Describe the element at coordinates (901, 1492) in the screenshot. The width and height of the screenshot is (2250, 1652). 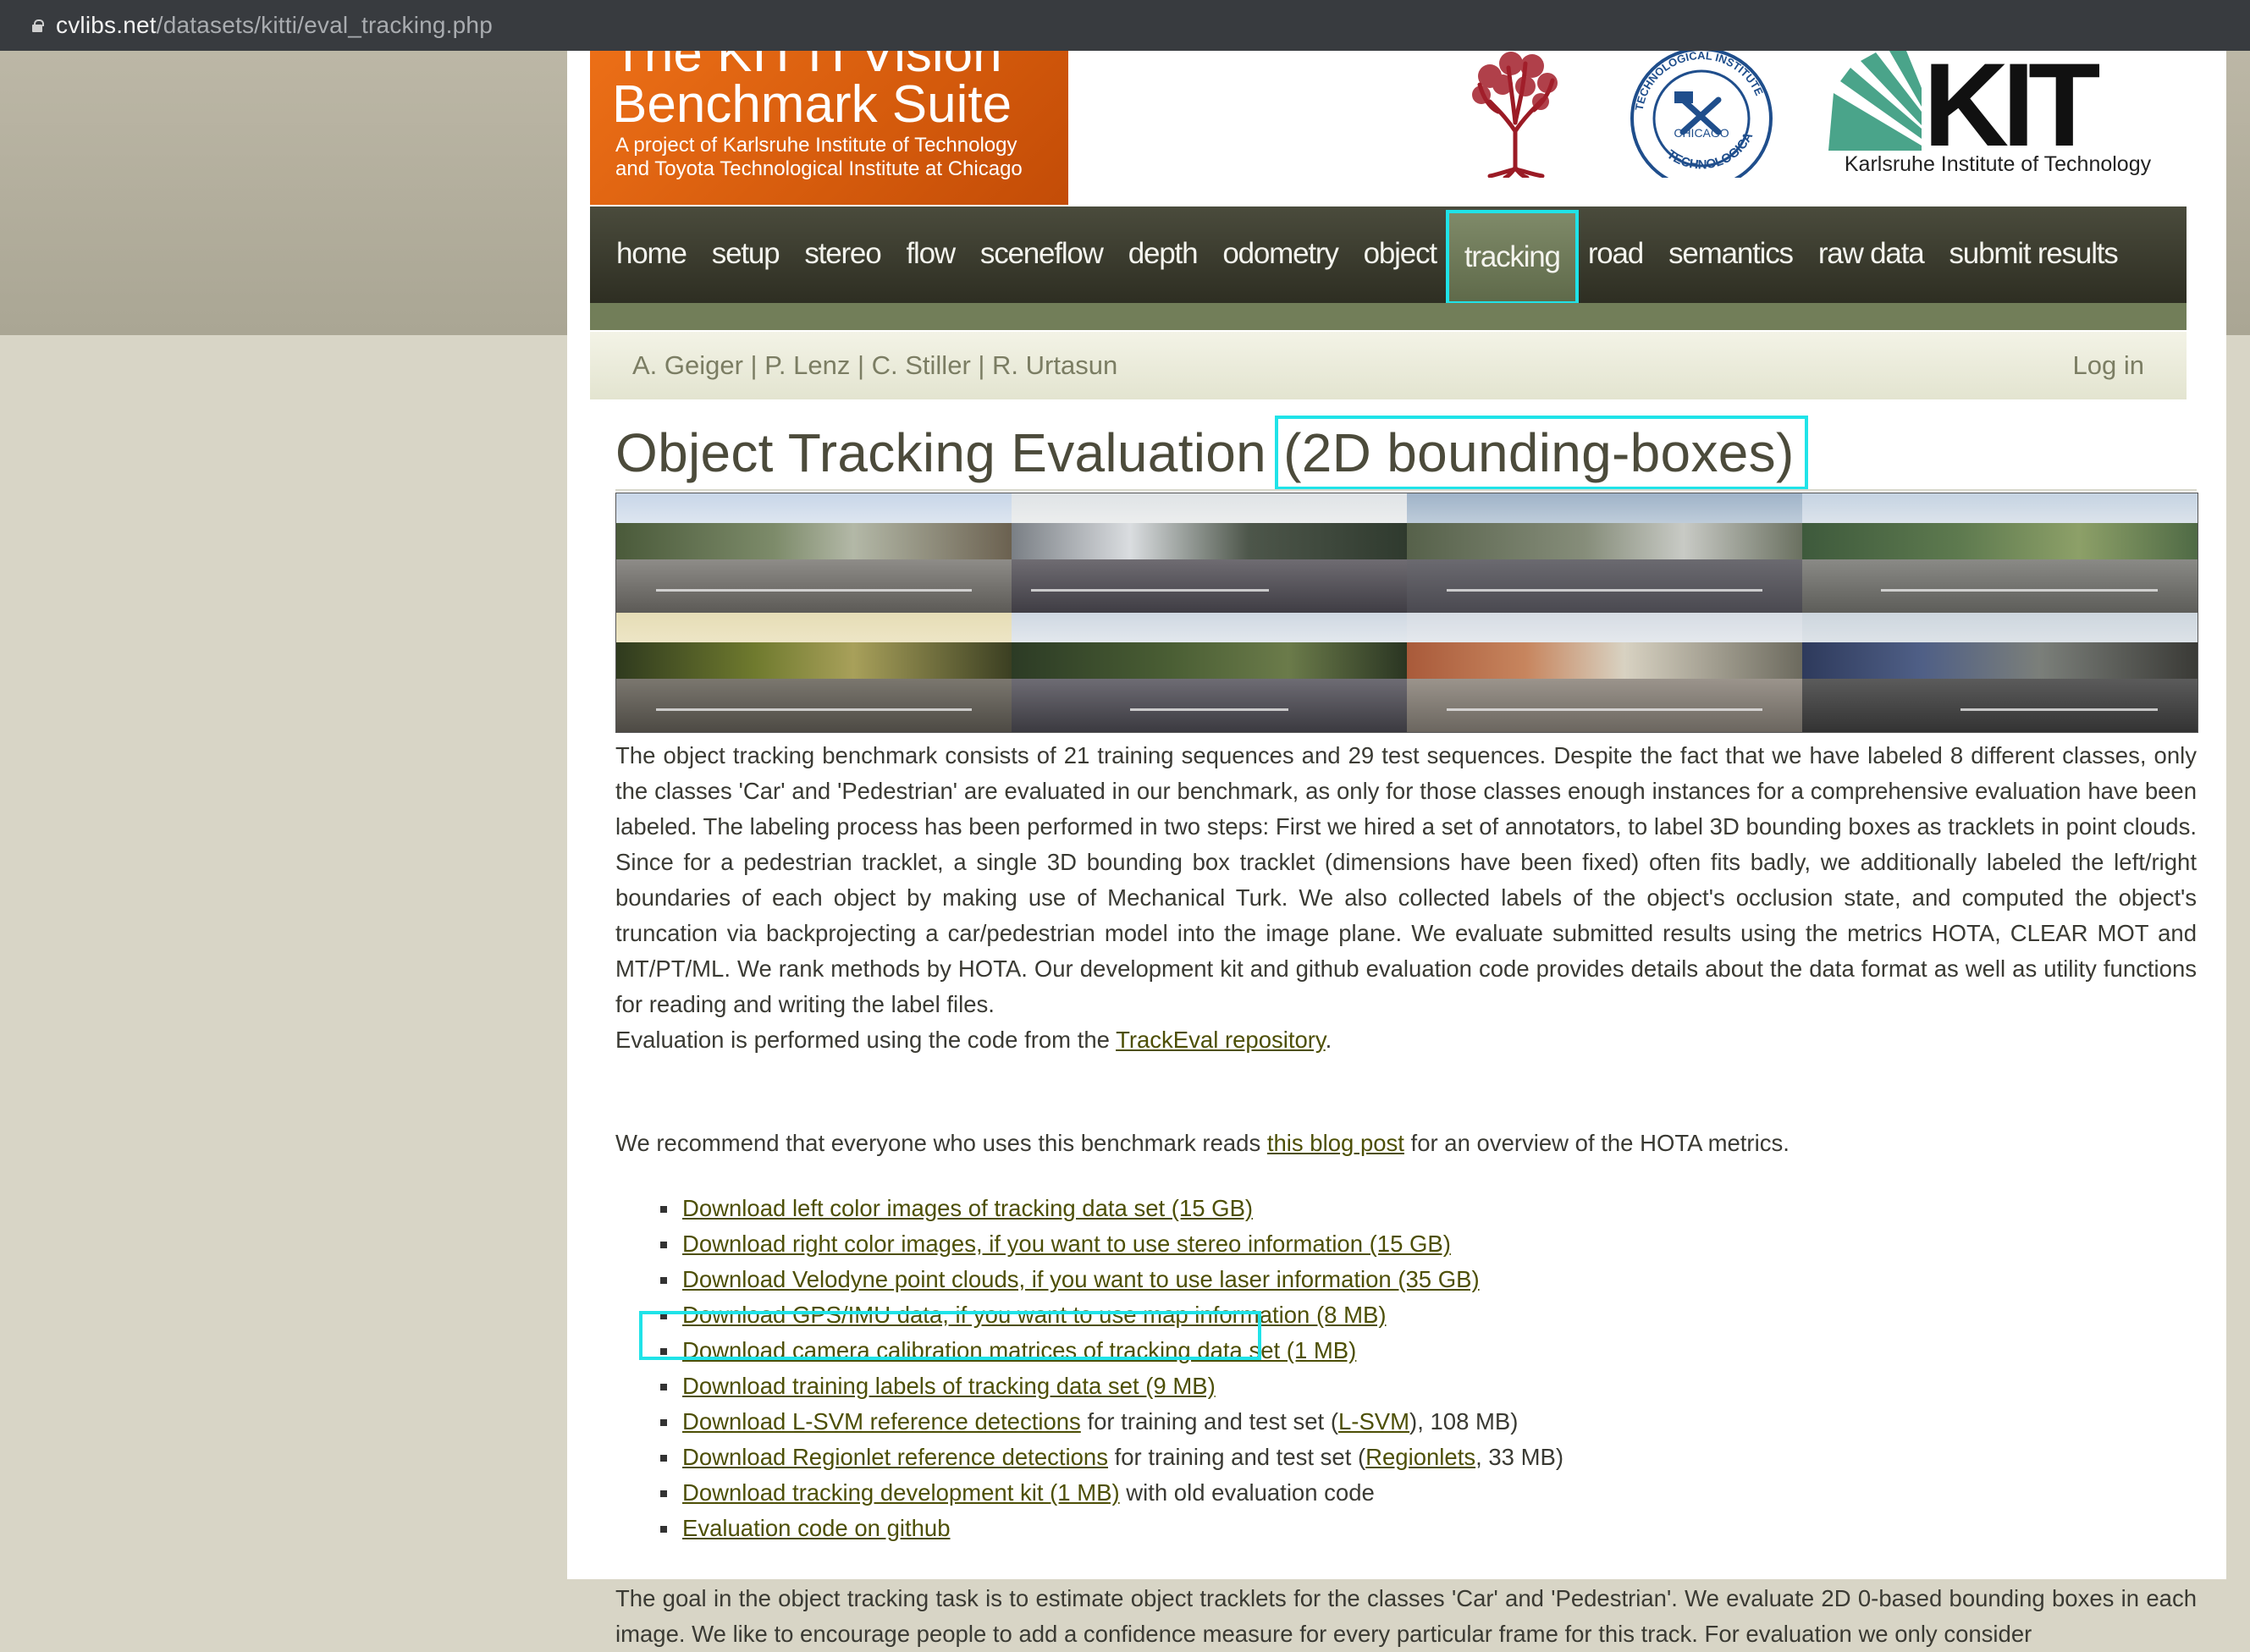
I see `download-devkit-link: Download tracking development kit (1 MB)` at that location.